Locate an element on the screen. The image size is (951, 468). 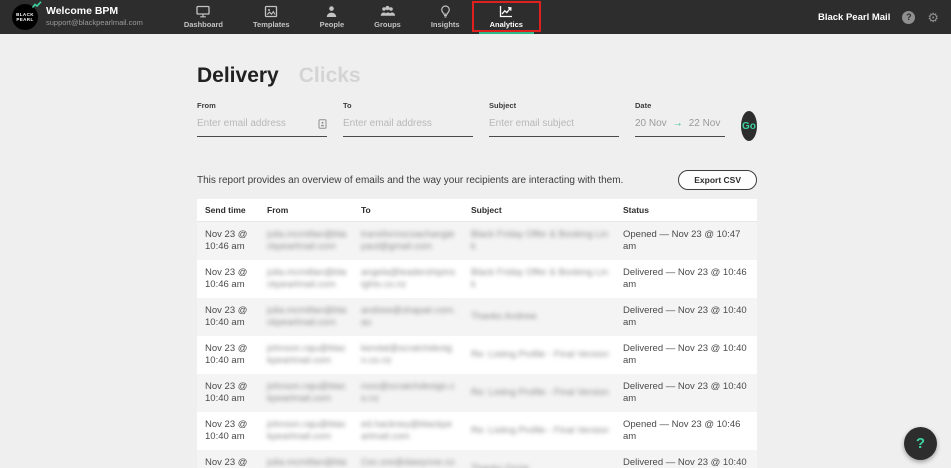
nav-item-templates: Templates is located at coordinates (271, 17).